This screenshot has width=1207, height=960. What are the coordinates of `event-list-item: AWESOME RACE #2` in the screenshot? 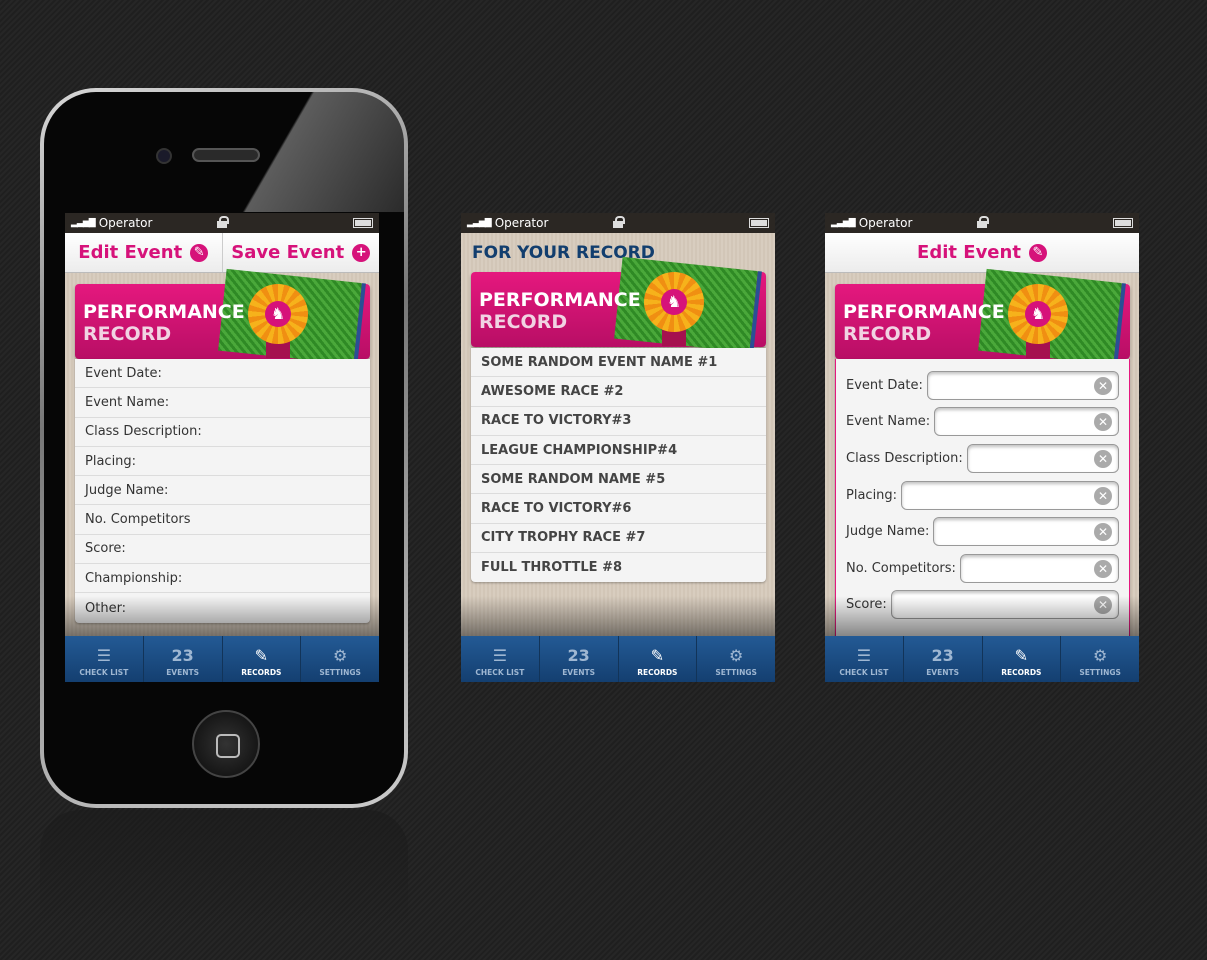 It's located at (618, 392).